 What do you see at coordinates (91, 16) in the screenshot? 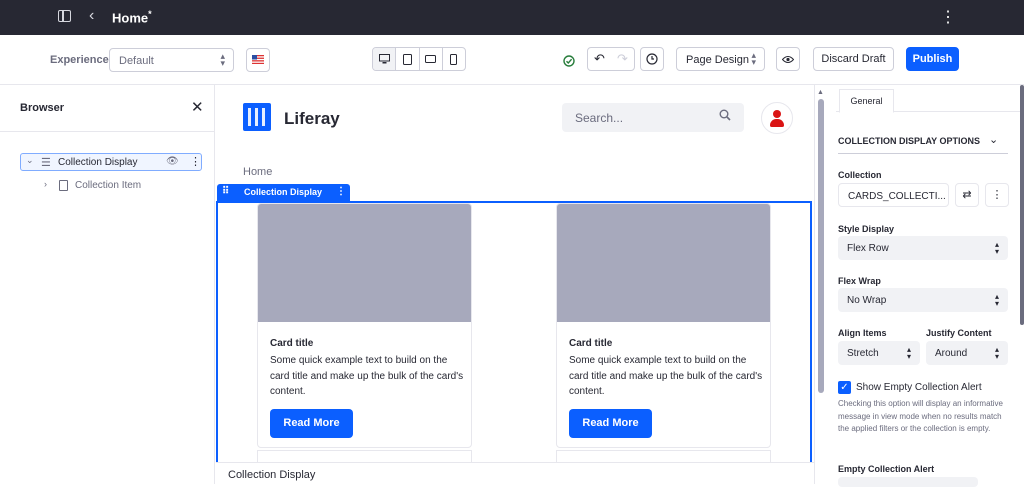
I see `back-icon: ‹` at bounding box center [91, 16].